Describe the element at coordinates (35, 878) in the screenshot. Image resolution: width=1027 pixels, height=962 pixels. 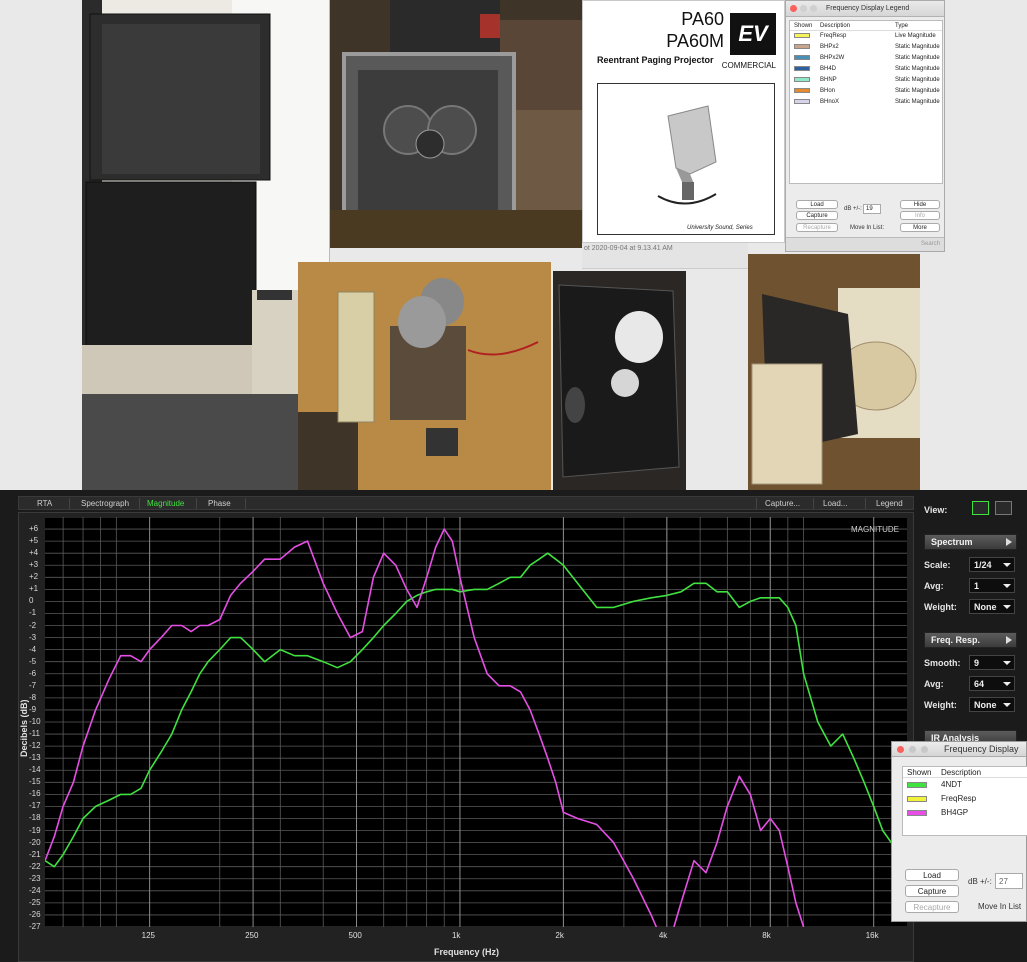
I see `y-tick-label: -23` at that location.